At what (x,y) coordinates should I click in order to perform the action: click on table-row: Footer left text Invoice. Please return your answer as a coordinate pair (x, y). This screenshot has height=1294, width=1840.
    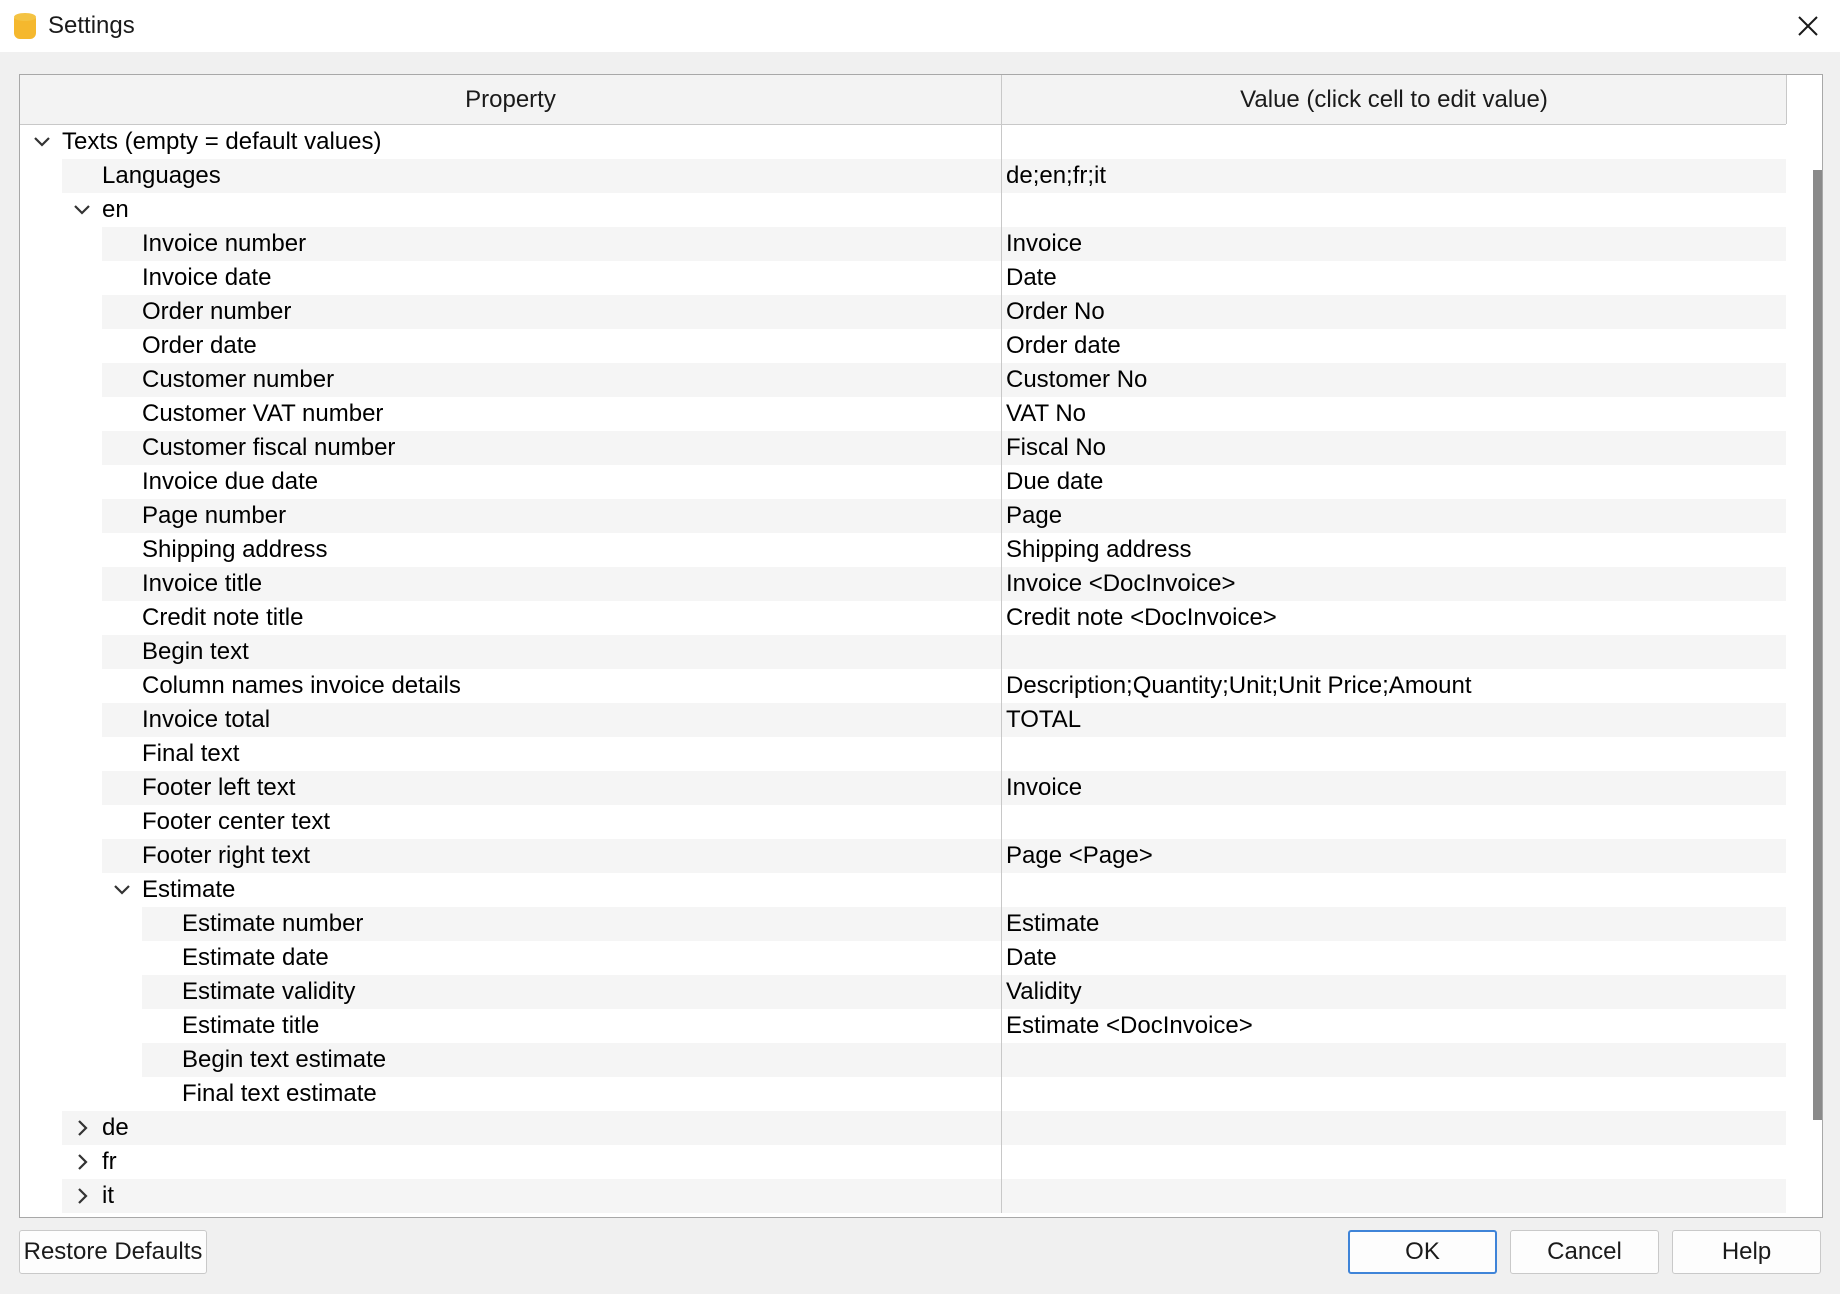
    Looking at the image, I should click on (903, 788).